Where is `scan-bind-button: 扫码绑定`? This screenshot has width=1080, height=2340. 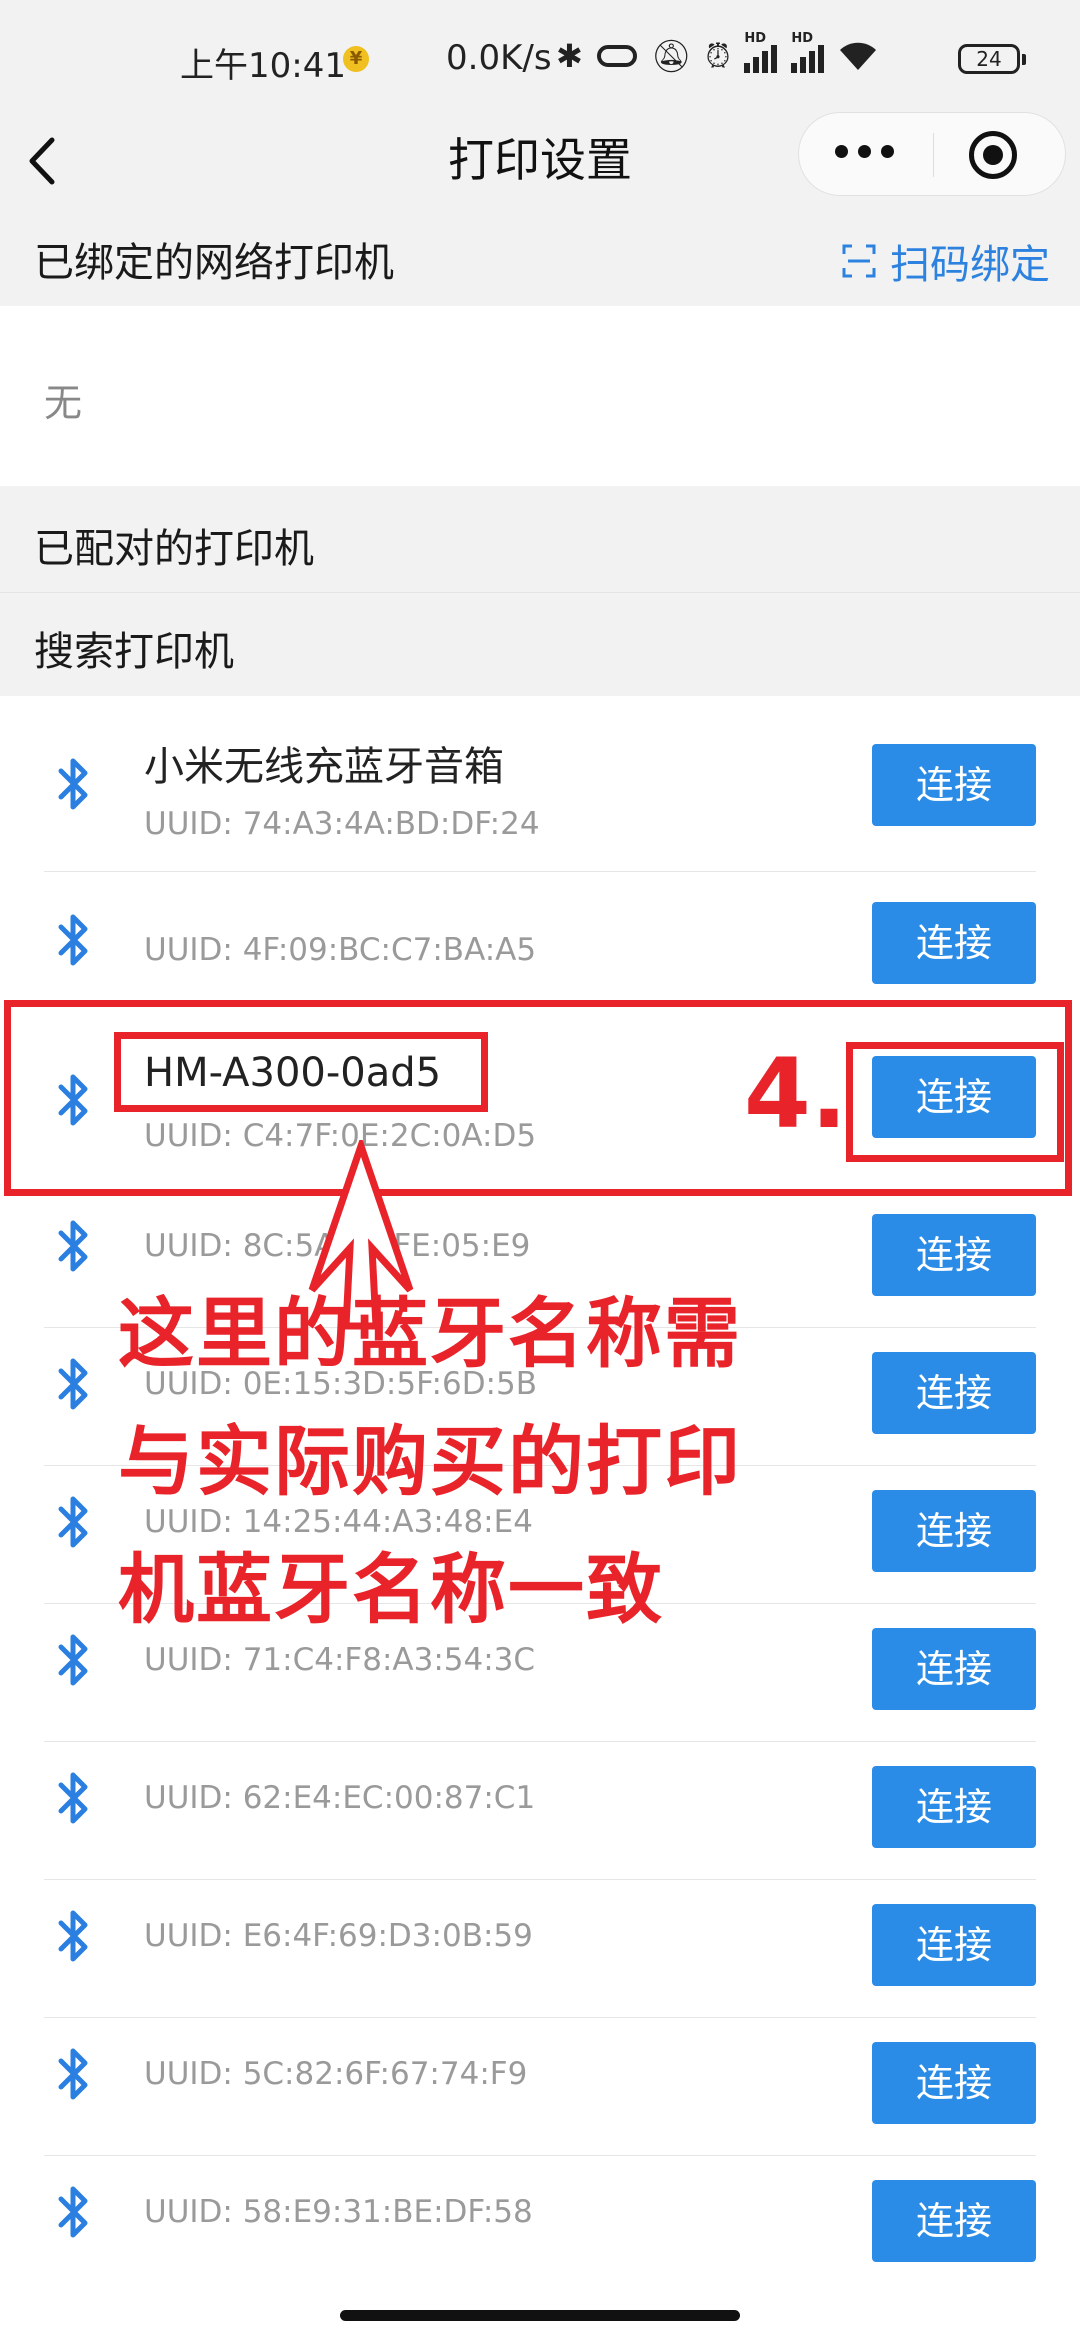 scan-bind-button: 扫码绑定 is located at coordinates (946, 261).